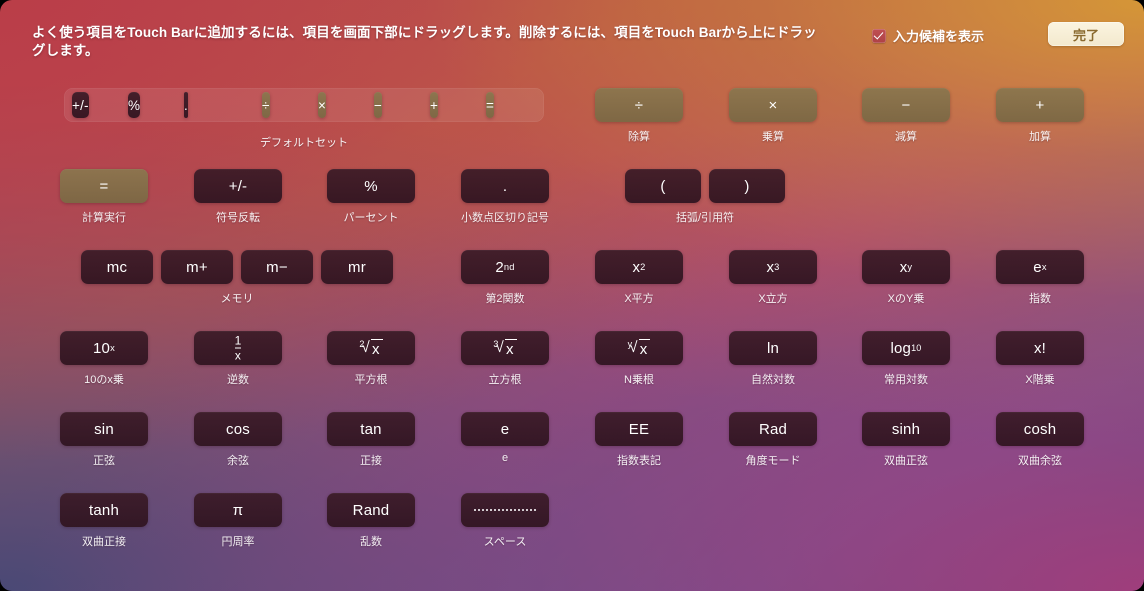 This screenshot has height=591, width=1144. What do you see at coordinates (773, 429) in the screenshot?
I see `rad-button: Rad` at bounding box center [773, 429].